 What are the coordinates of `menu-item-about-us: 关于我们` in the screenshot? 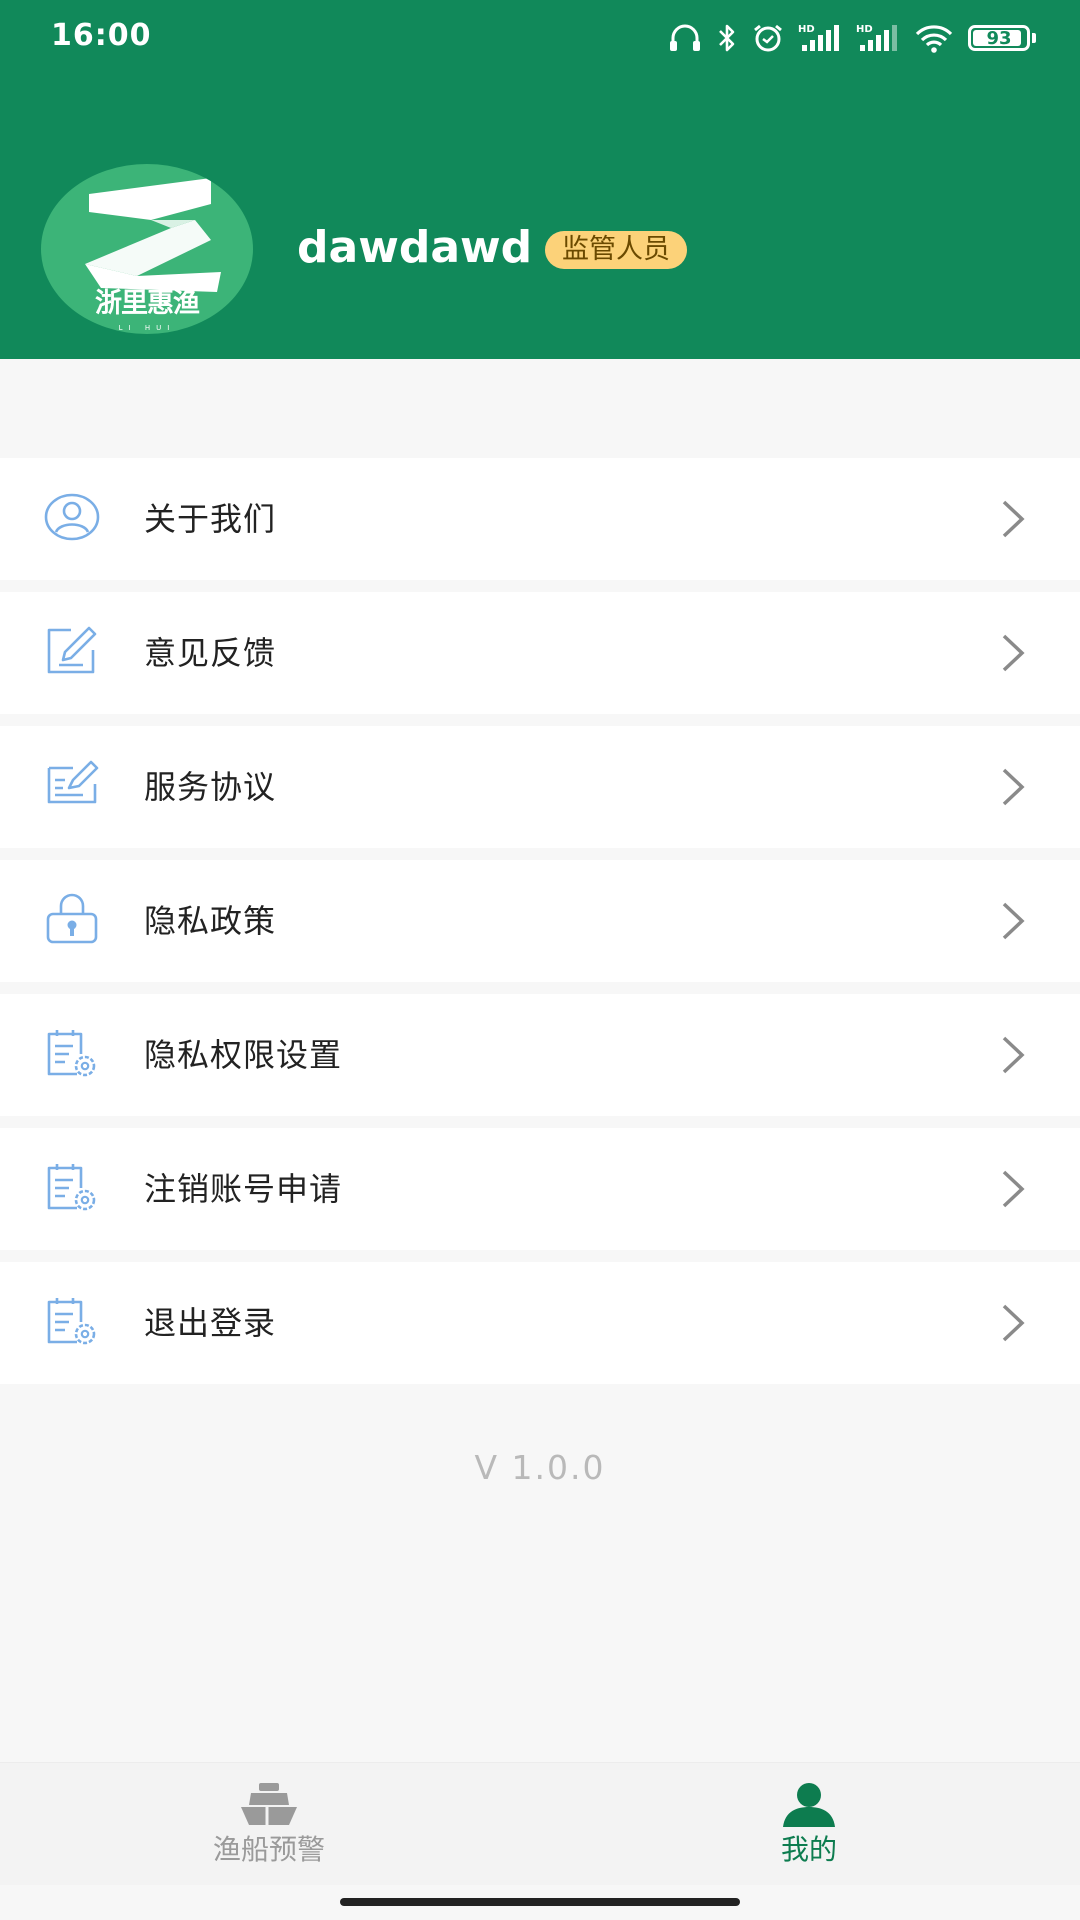 It's located at (540, 519).